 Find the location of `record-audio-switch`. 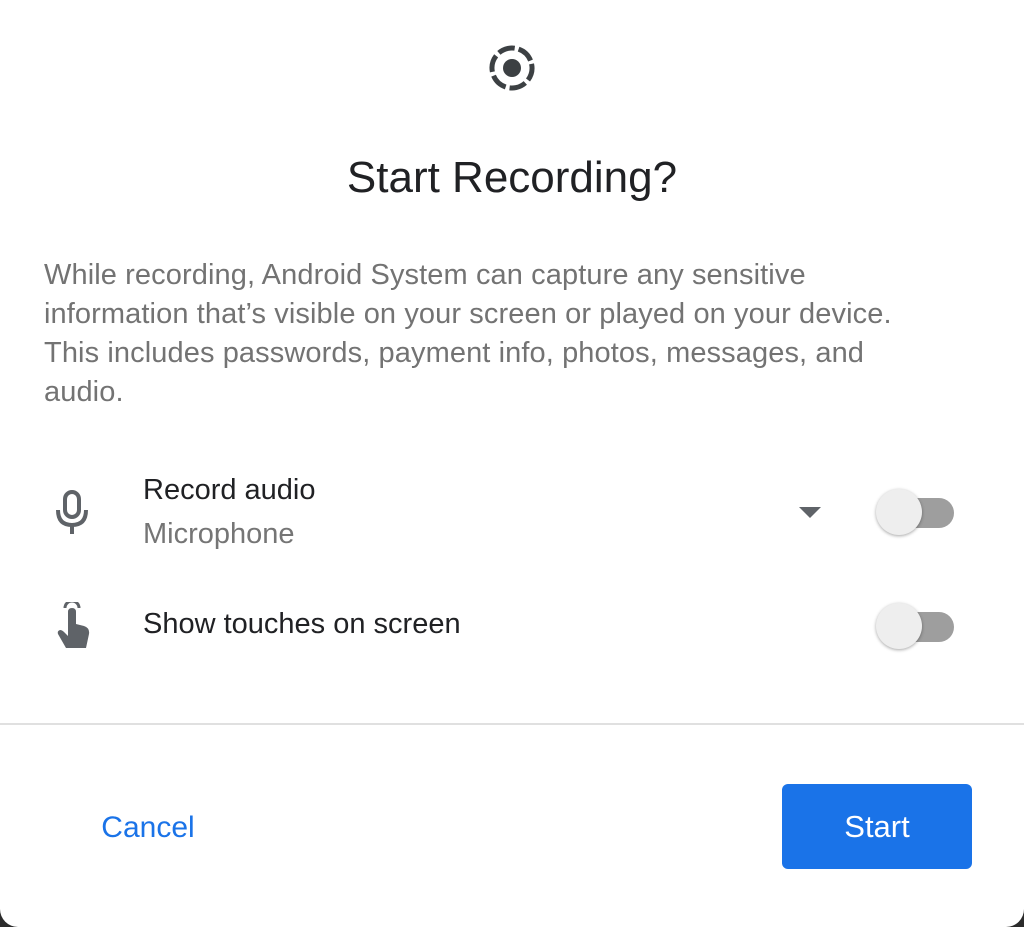

record-audio-switch is located at coordinates (916, 512).